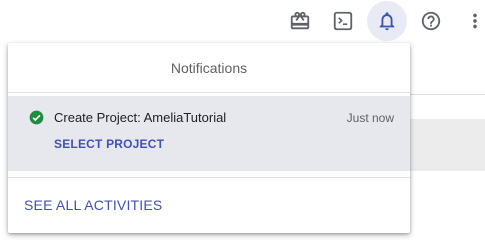 This screenshot has width=485, height=246. What do you see at coordinates (370, 118) in the screenshot?
I see `notification-timestamp: Just now` at bounding box center [370, 118].